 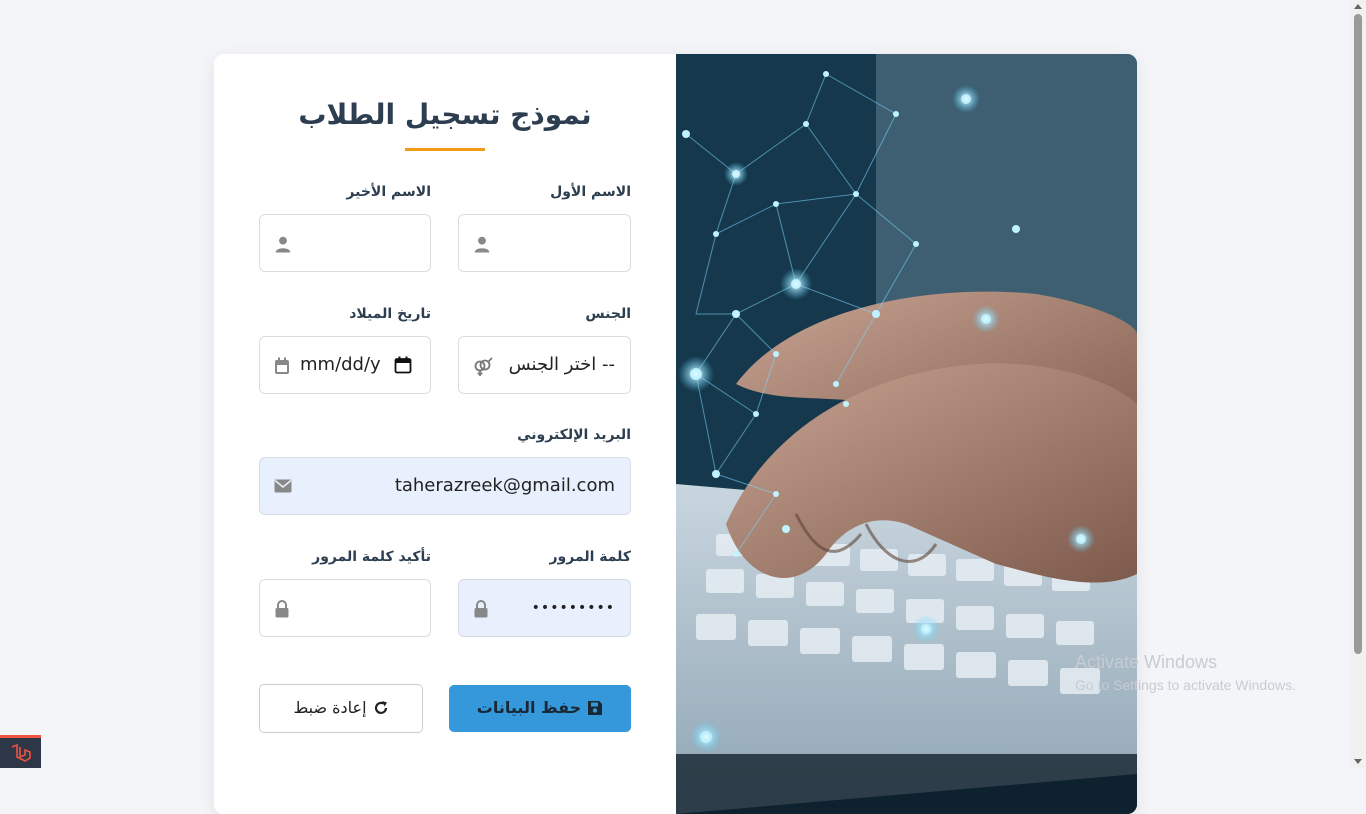 What do you see at coordinates (504, 485) in the screenshot?
I see `email-value: taherazreek@gmail.com` at bounding box center [504, 485].